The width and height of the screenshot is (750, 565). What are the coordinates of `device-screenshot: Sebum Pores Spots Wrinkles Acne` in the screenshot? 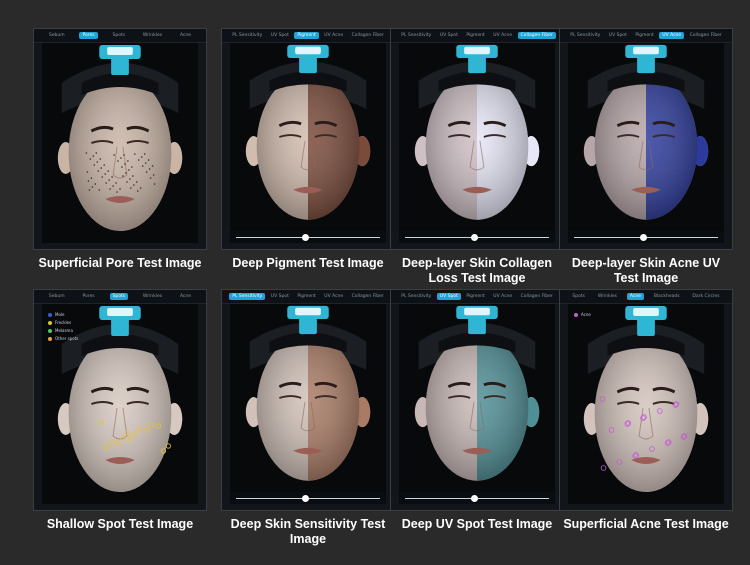 It's located at (120, 139).